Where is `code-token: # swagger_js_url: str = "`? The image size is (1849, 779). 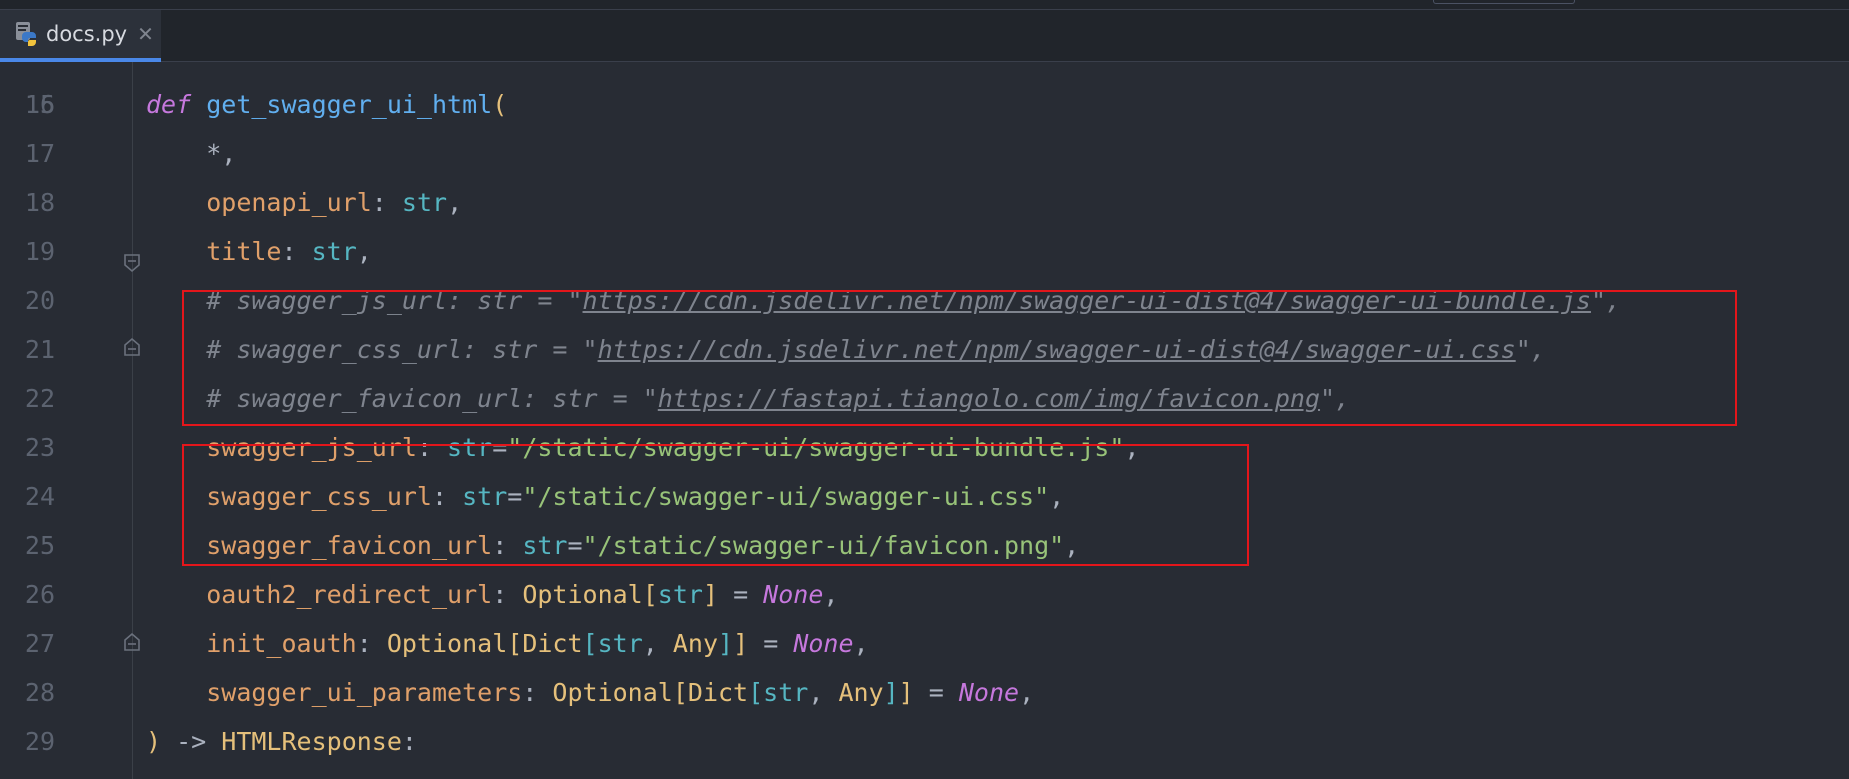 code-token: # swagger_js_url: str = " is located at coordinates (394, 300).